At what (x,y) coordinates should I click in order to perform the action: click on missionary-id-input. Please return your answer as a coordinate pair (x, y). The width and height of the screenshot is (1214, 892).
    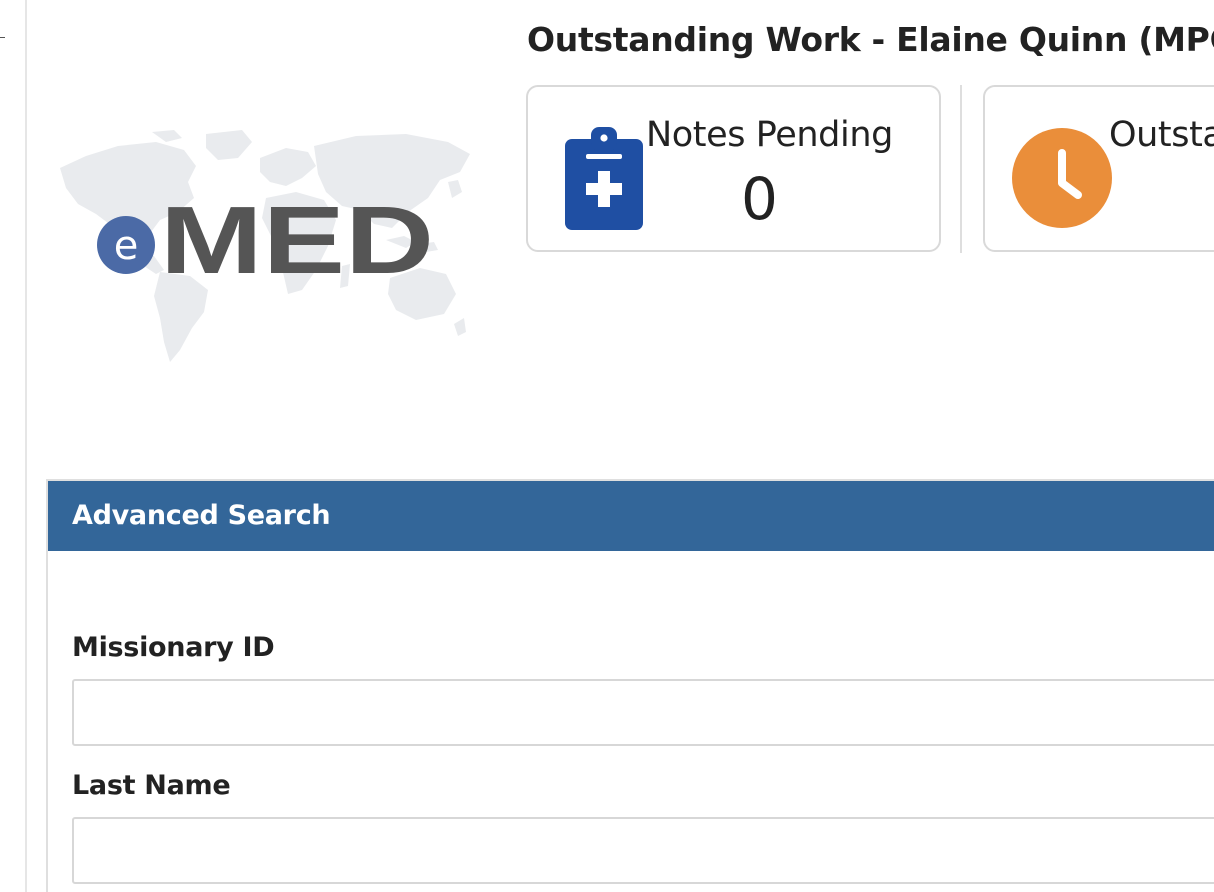
    Looking at the image, I should click on (643, 712).